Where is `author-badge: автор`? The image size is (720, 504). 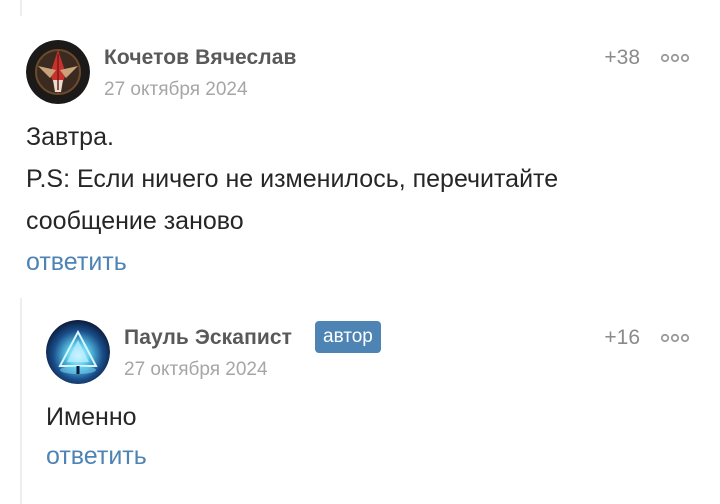
author-badge: автор is located at coordinates (348, 337).